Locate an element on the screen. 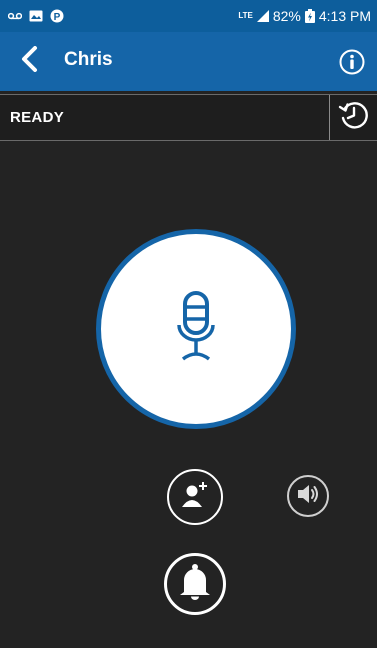 The height and width of the screenshot is (648, 377). call-status-bar: READY is located at coordinates (188, 117).